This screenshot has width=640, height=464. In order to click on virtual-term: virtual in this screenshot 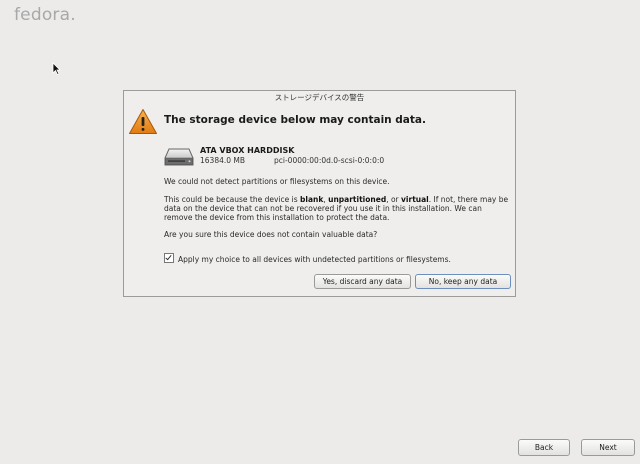, I will do `click(415, 199)`.